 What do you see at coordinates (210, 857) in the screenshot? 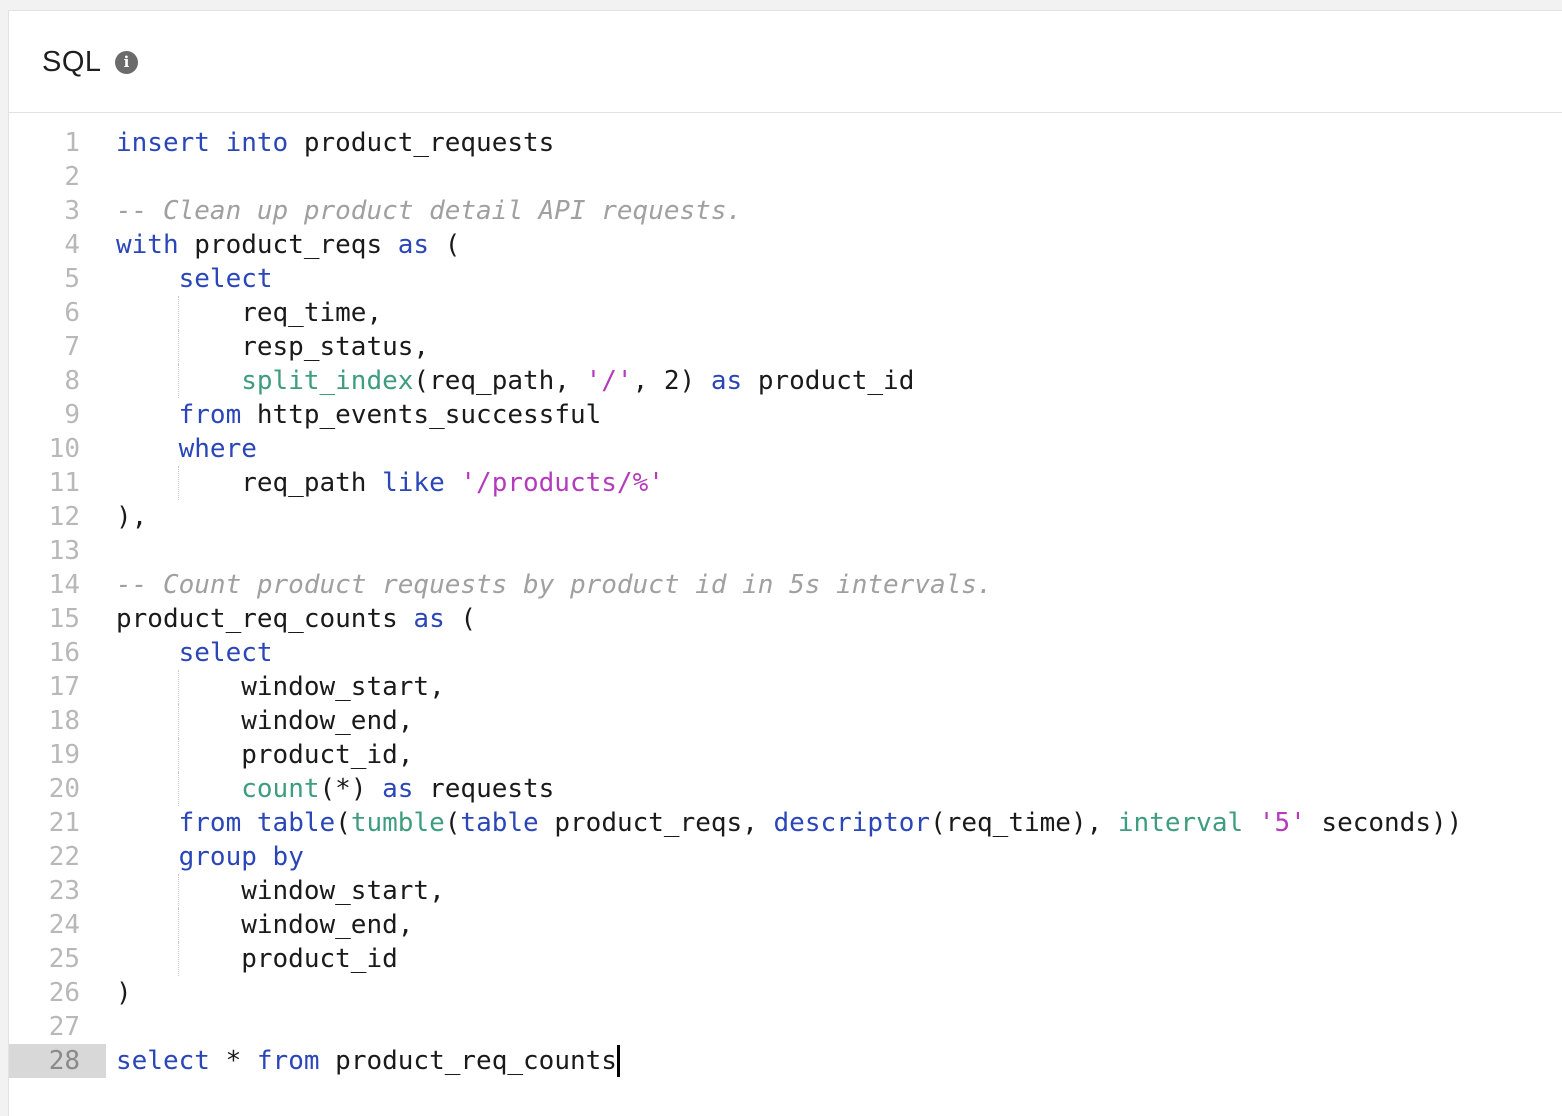
I see `code-text: group by` at bounding box center [210, 857].